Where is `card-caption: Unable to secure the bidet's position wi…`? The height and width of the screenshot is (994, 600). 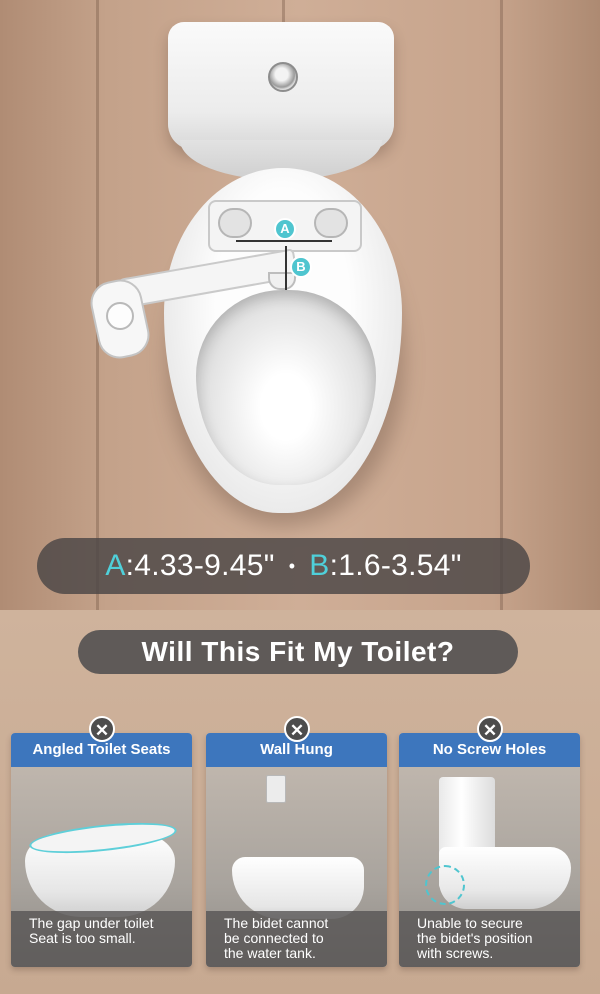 card-caption: Unable to secure the bidet's position wi… is located at coordinates (489, 939).